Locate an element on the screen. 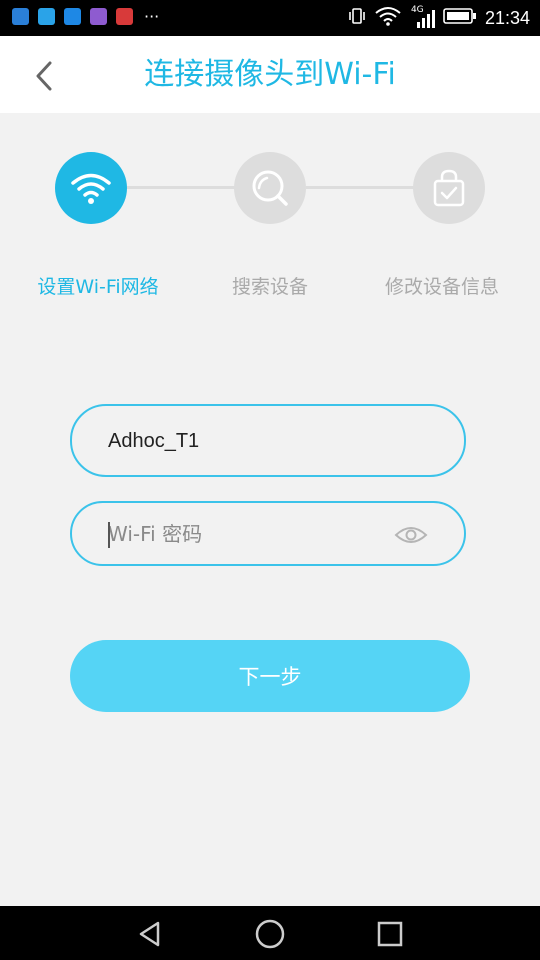  nav-home-button is located at coordinates (270, 934).